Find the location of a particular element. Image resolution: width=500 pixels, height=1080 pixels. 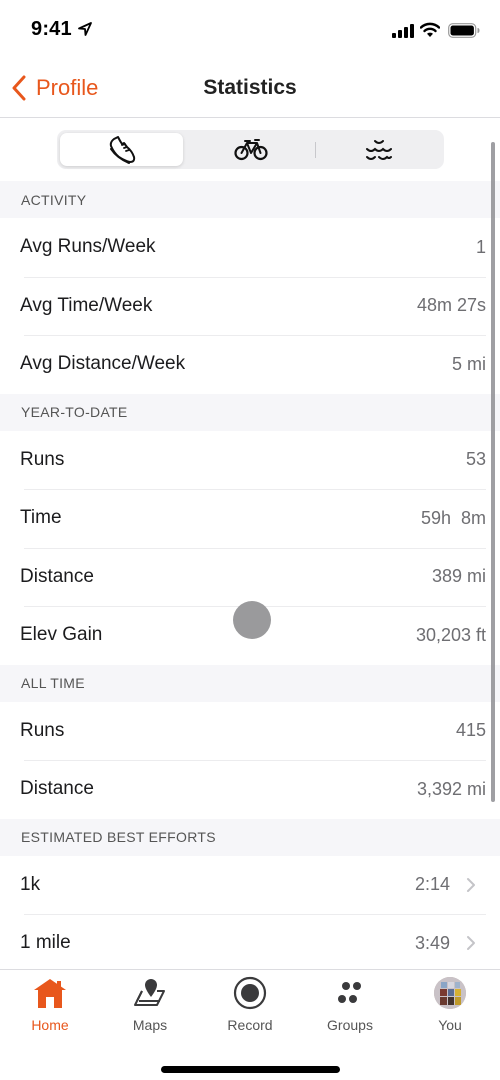

stat-label: Elev Gain is located at coordinates (61, 635).